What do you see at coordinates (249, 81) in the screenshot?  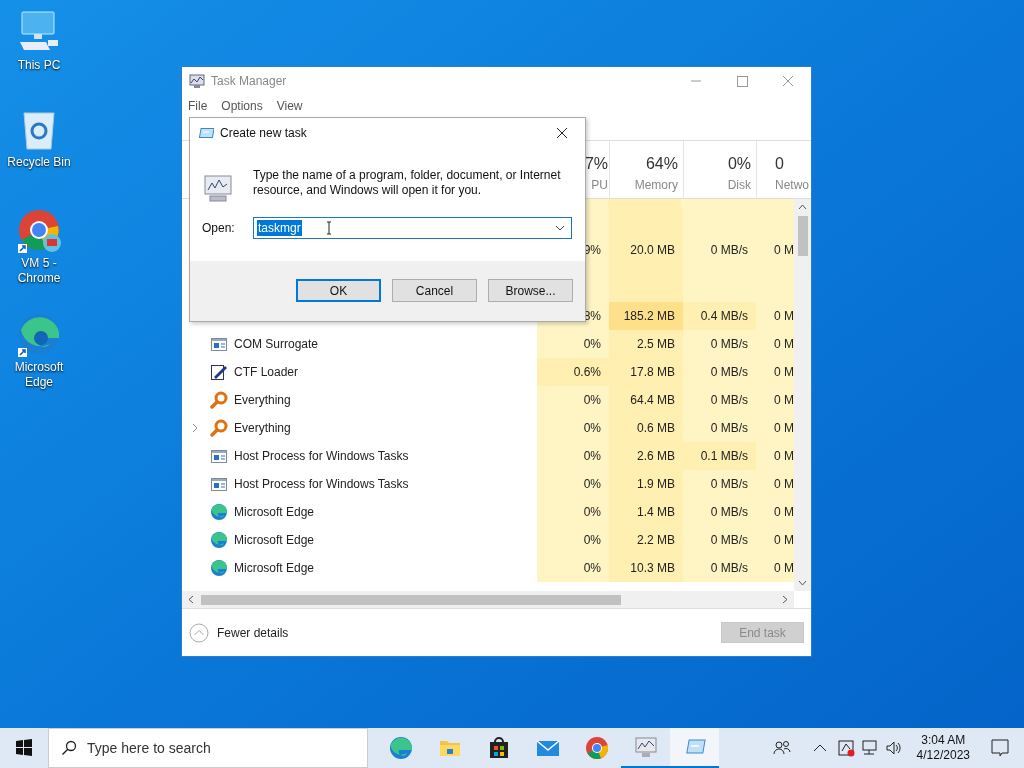 I see `window-title: Task Manager` at bounding box center [249, 81].